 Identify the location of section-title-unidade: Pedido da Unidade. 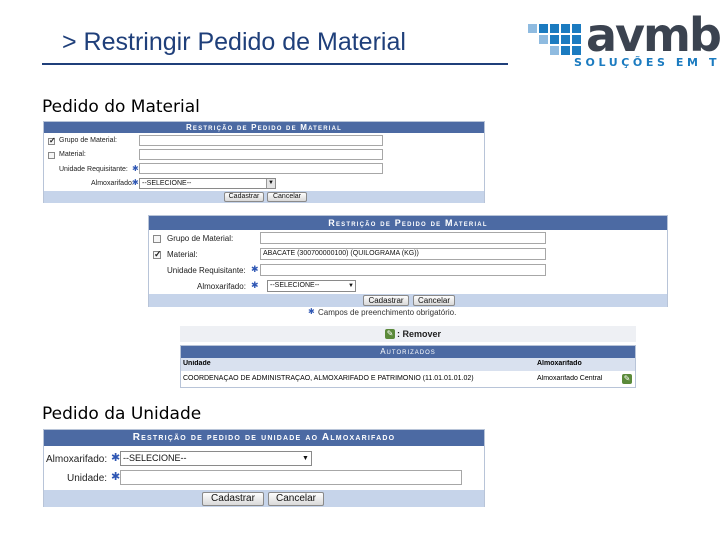
(122, 414).